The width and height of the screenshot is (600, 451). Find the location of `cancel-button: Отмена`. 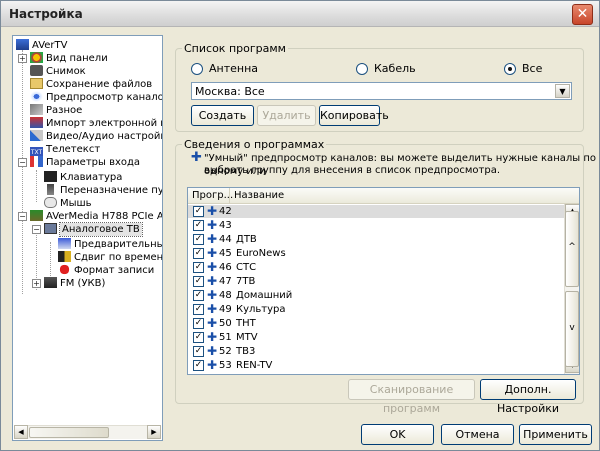

cancel-button: Отмена is located at coordinates (477, 434).